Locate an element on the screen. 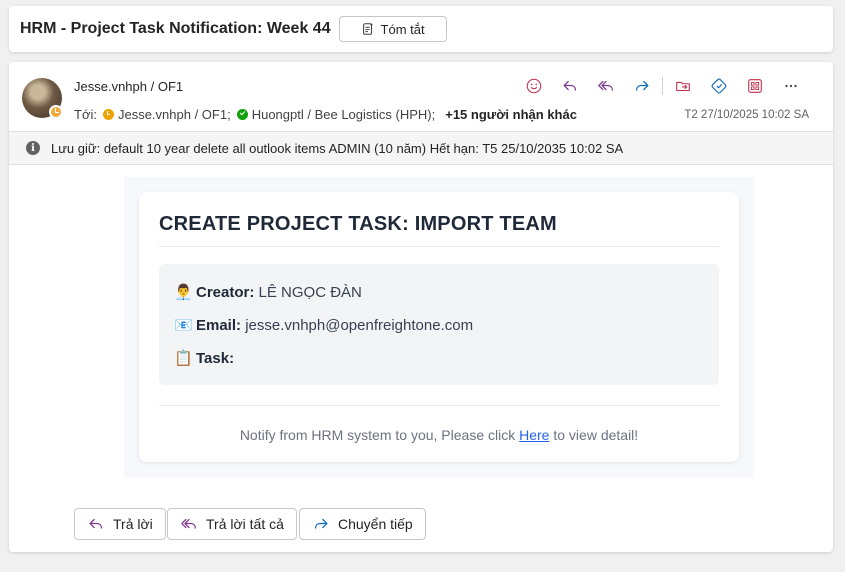 This screenshot has width=845, height=572. notification-title: CREATE PROJECT TASK: IMPORT TEAM is located at coordinates (358, 224).